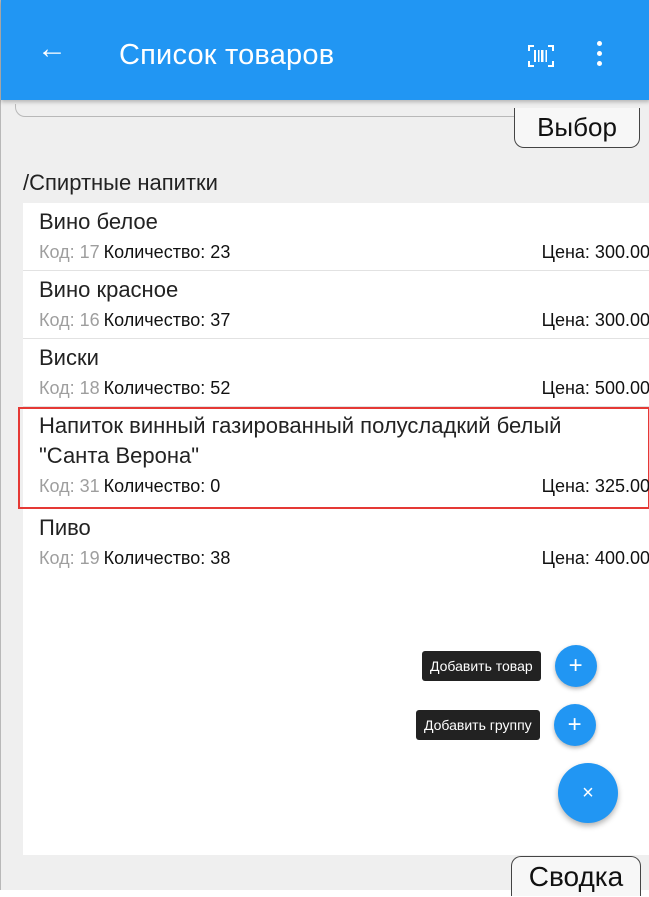 The image size is (649, 897). What do you see at coordinates (576, 876) in the screenshot?
I see `tab-svodka: Сводка` at bounding box center [576, 876].